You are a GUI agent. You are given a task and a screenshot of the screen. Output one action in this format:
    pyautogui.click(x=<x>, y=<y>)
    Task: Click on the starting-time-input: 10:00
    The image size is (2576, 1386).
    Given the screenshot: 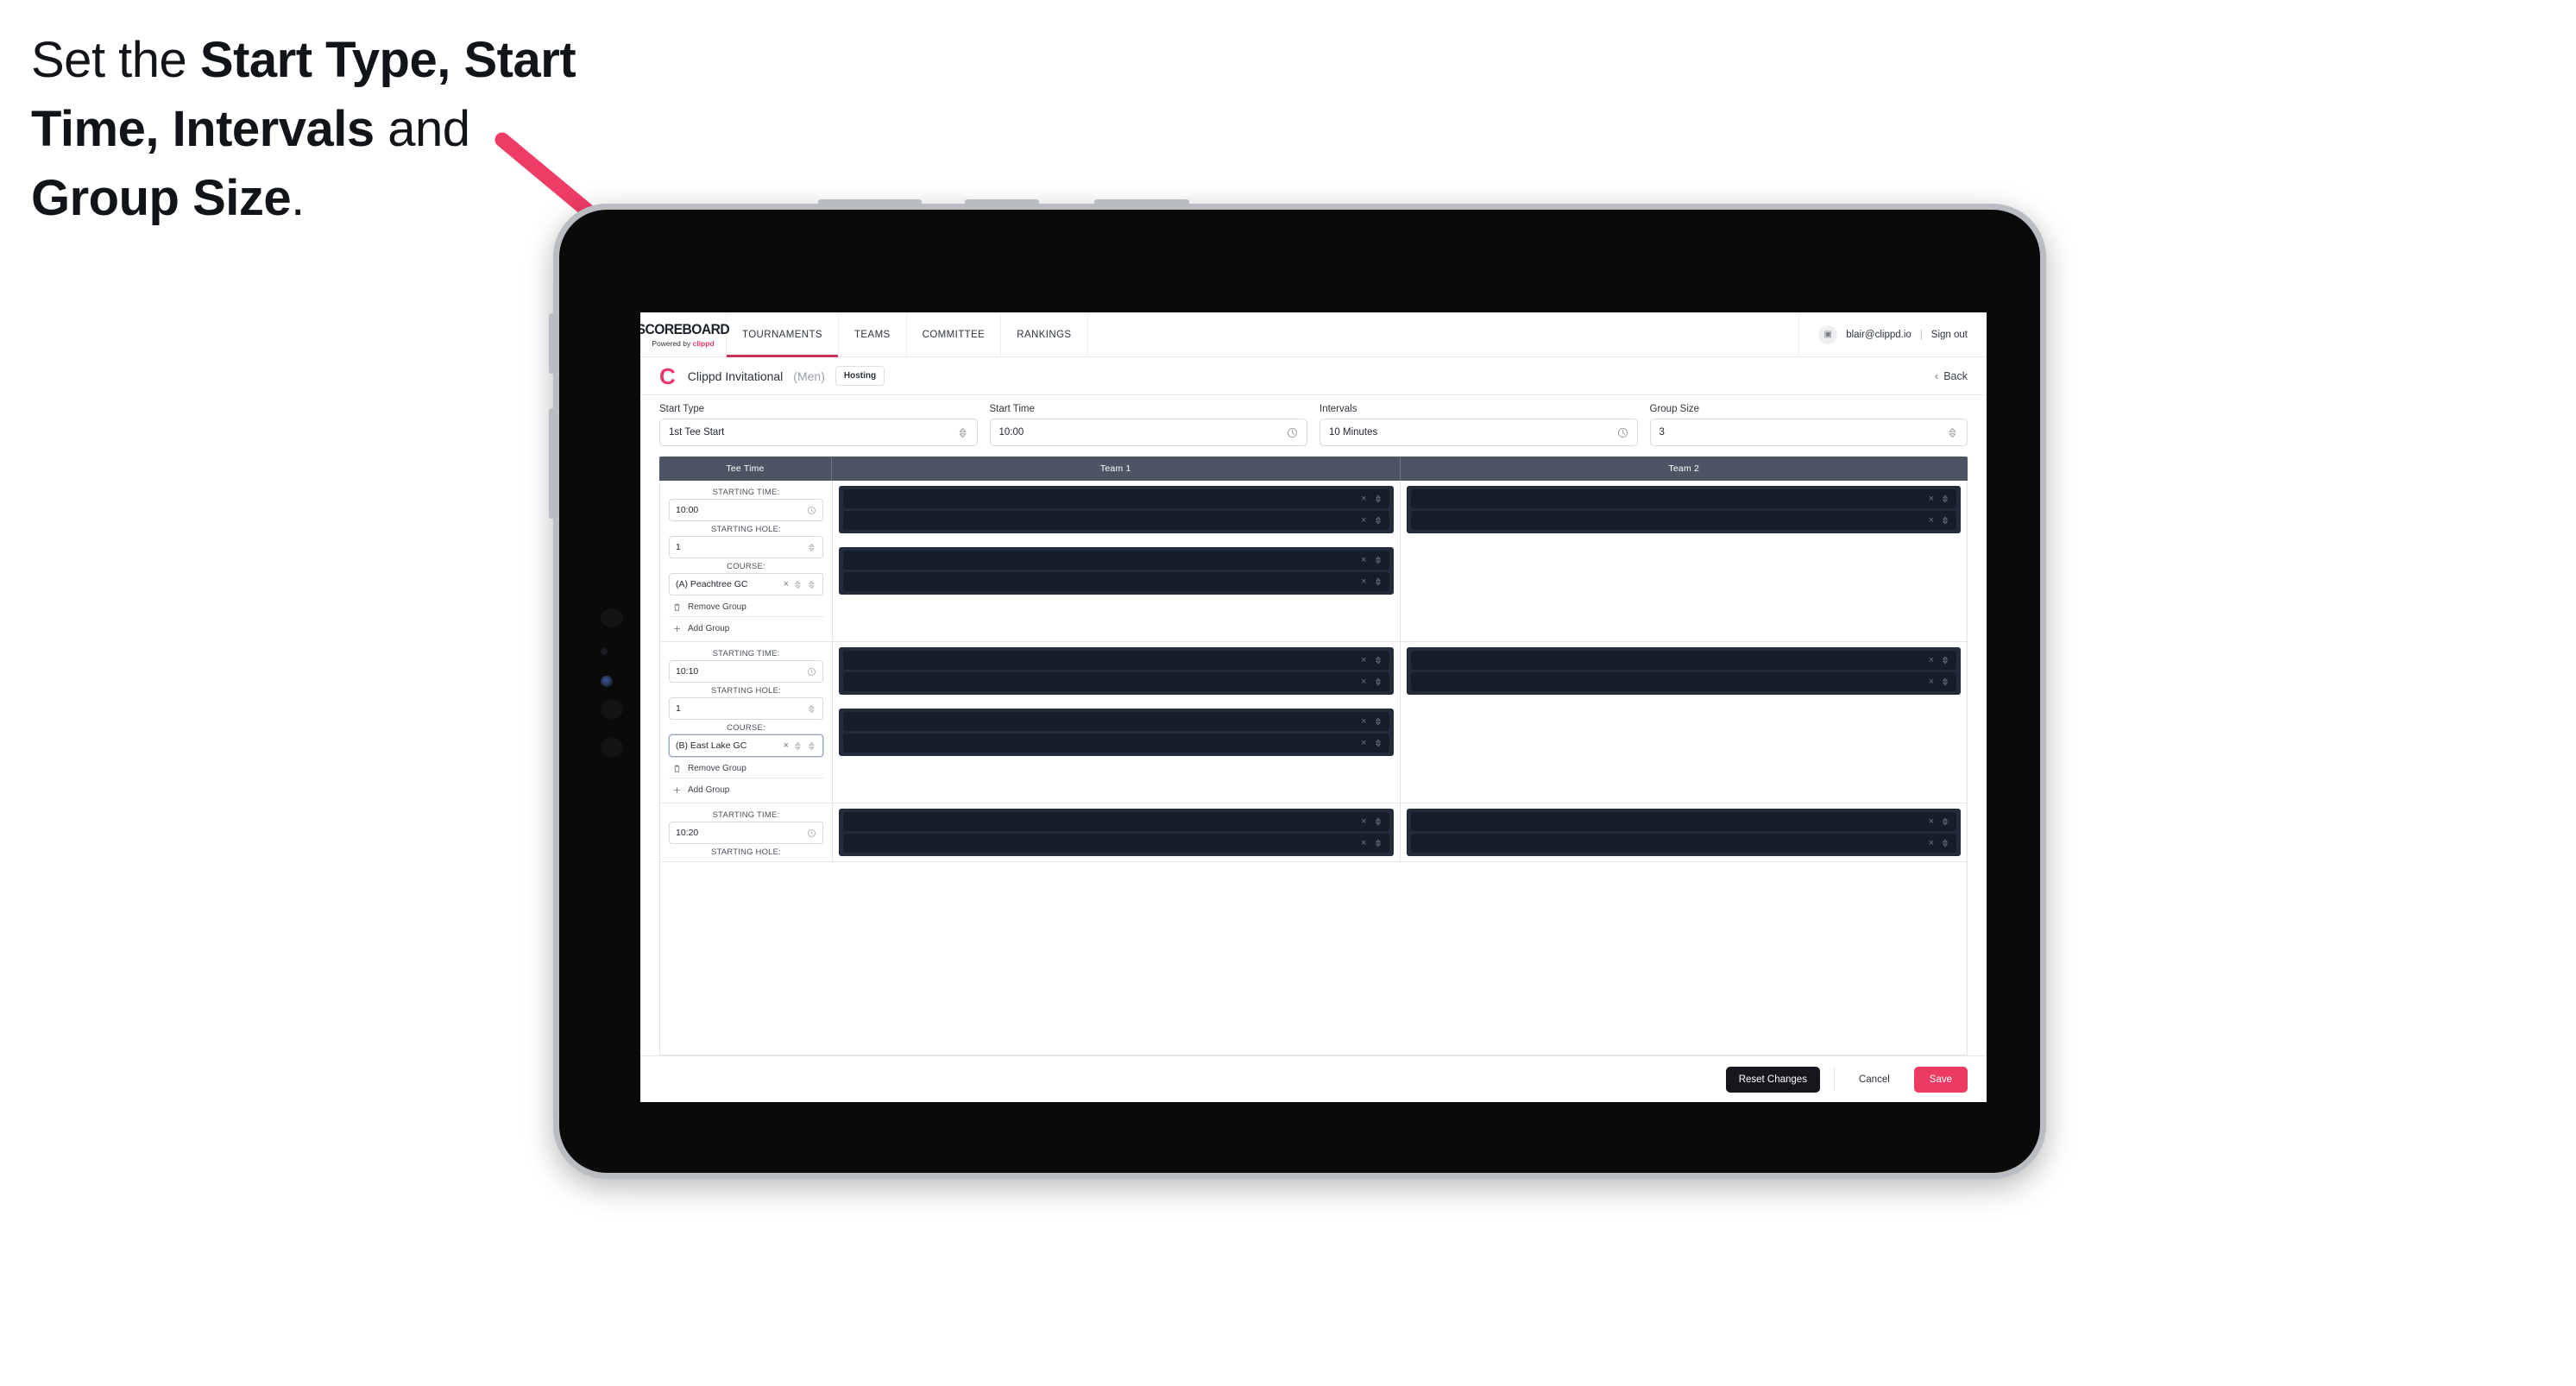 What is the action you would take?
    pyautogui.click(x=746, y=510)
    